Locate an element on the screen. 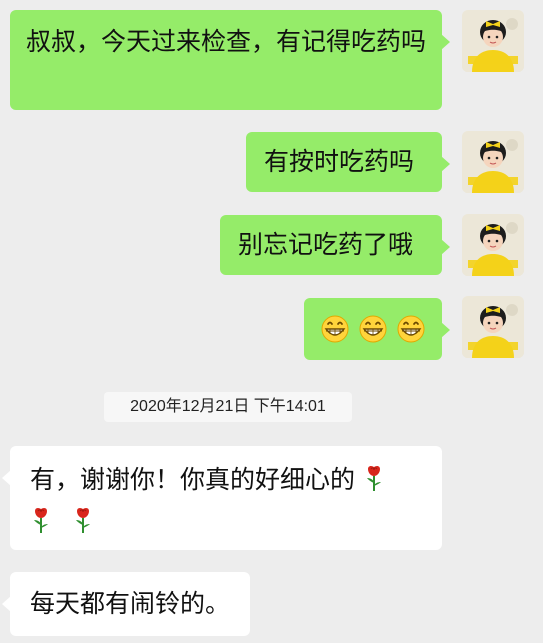  outgoing-message-3: 别忘记吃药了哦 is located at coordinates (335, 245).